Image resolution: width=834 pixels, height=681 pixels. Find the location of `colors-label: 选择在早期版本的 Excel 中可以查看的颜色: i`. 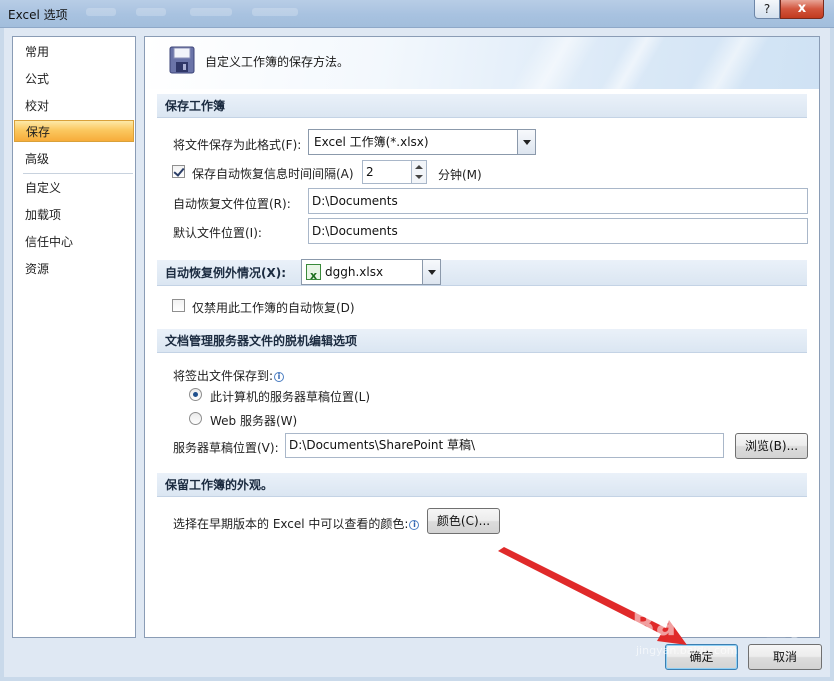

colors-label: 选择在早期版本的 Excel 中可以查看的颜色: i is located at coordinates (296, 523).